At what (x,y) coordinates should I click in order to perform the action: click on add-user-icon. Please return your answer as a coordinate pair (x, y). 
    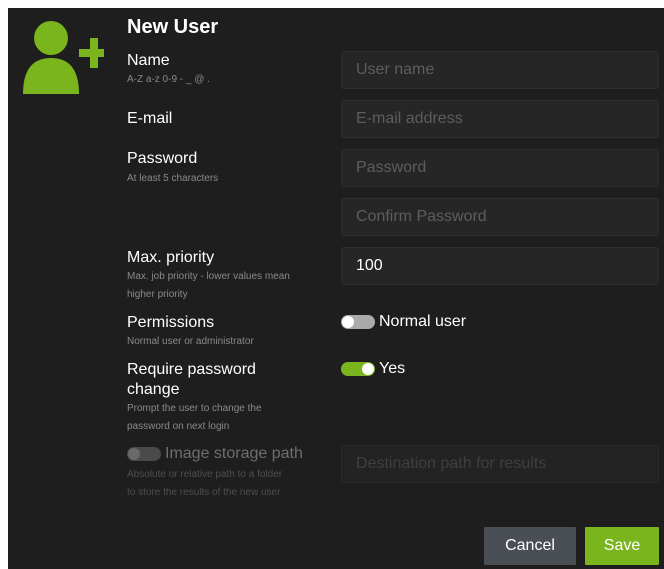
    Looking at the image, I should click on (63, 57).